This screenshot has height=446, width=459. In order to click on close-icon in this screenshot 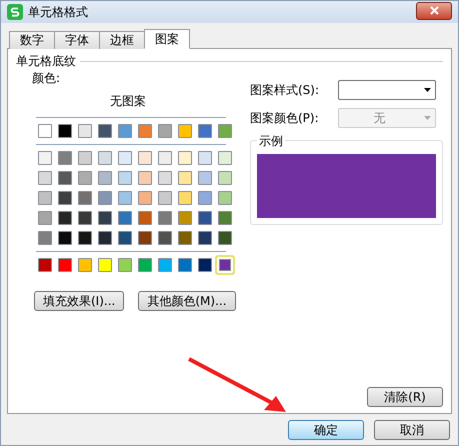, I will do `click(434, 10)`.